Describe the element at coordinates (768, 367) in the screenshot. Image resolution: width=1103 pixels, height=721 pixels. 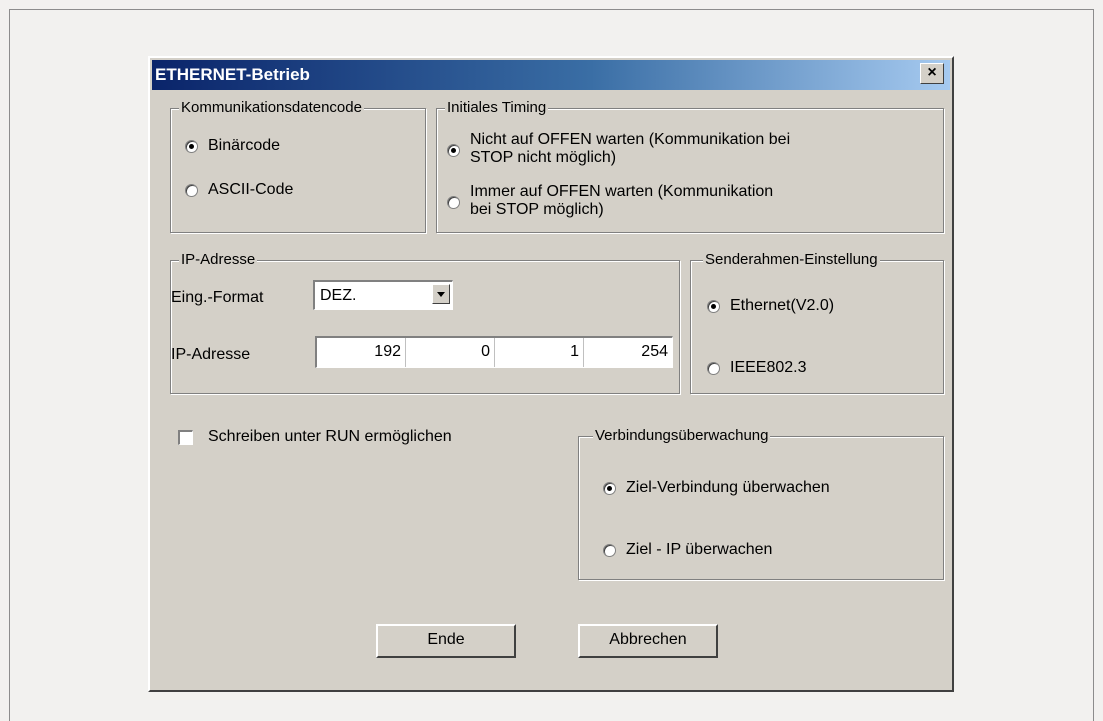
I see `radio-ieee8023-label: IEEE802.3` at that location.